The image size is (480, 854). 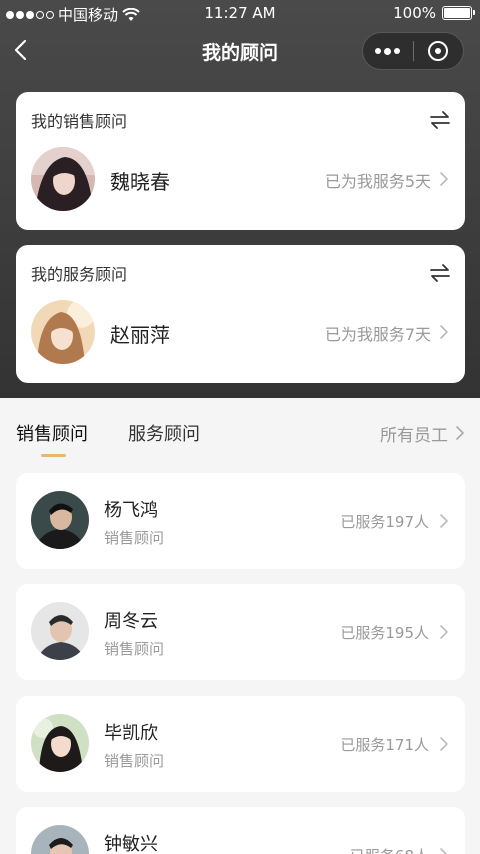 I want to click on advisor-name: 杨飞鸿, so click(x=131, y=510).